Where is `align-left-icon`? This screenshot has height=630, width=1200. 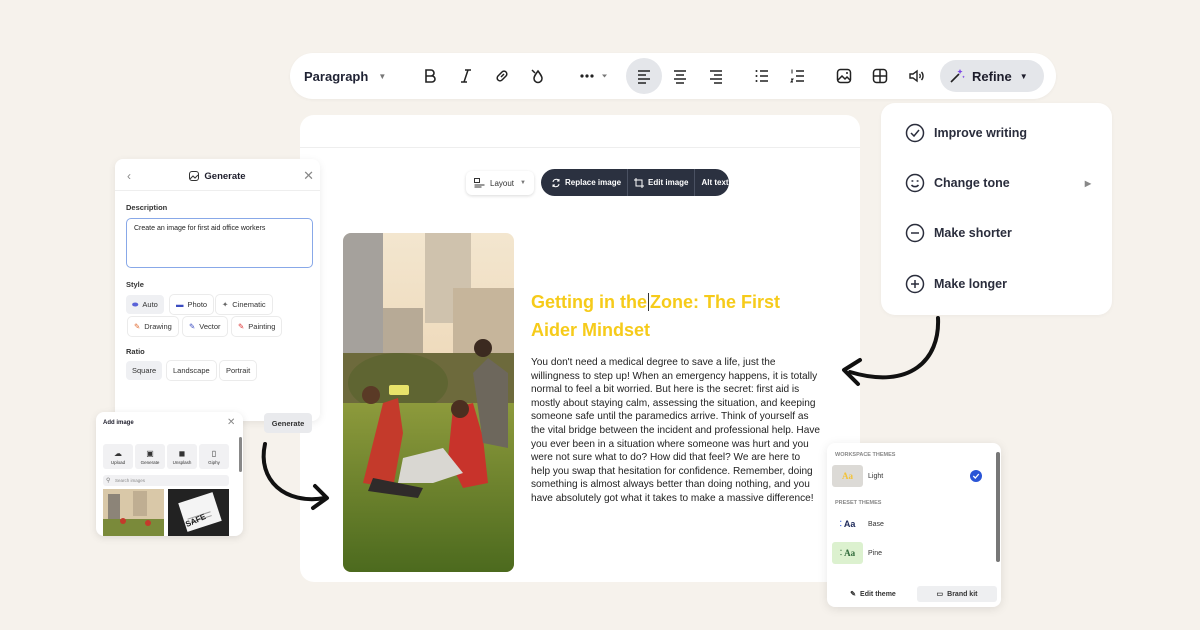
align-left-icon is located at coordinates (644, 76).